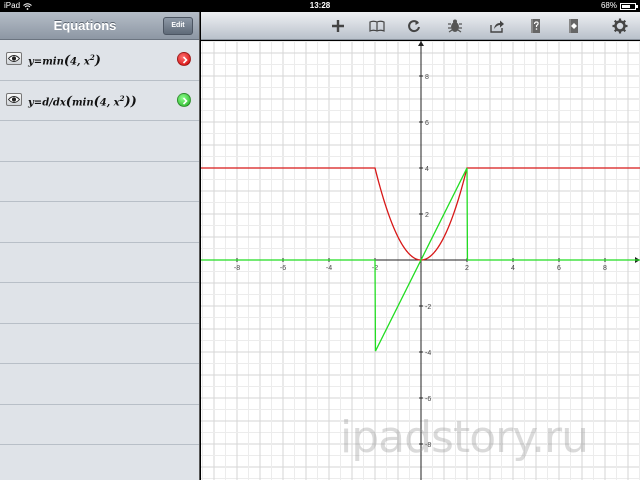 The height and width of the screenshot is (480, 640). I want to click on equation-suffix: )), so click(130, 101).